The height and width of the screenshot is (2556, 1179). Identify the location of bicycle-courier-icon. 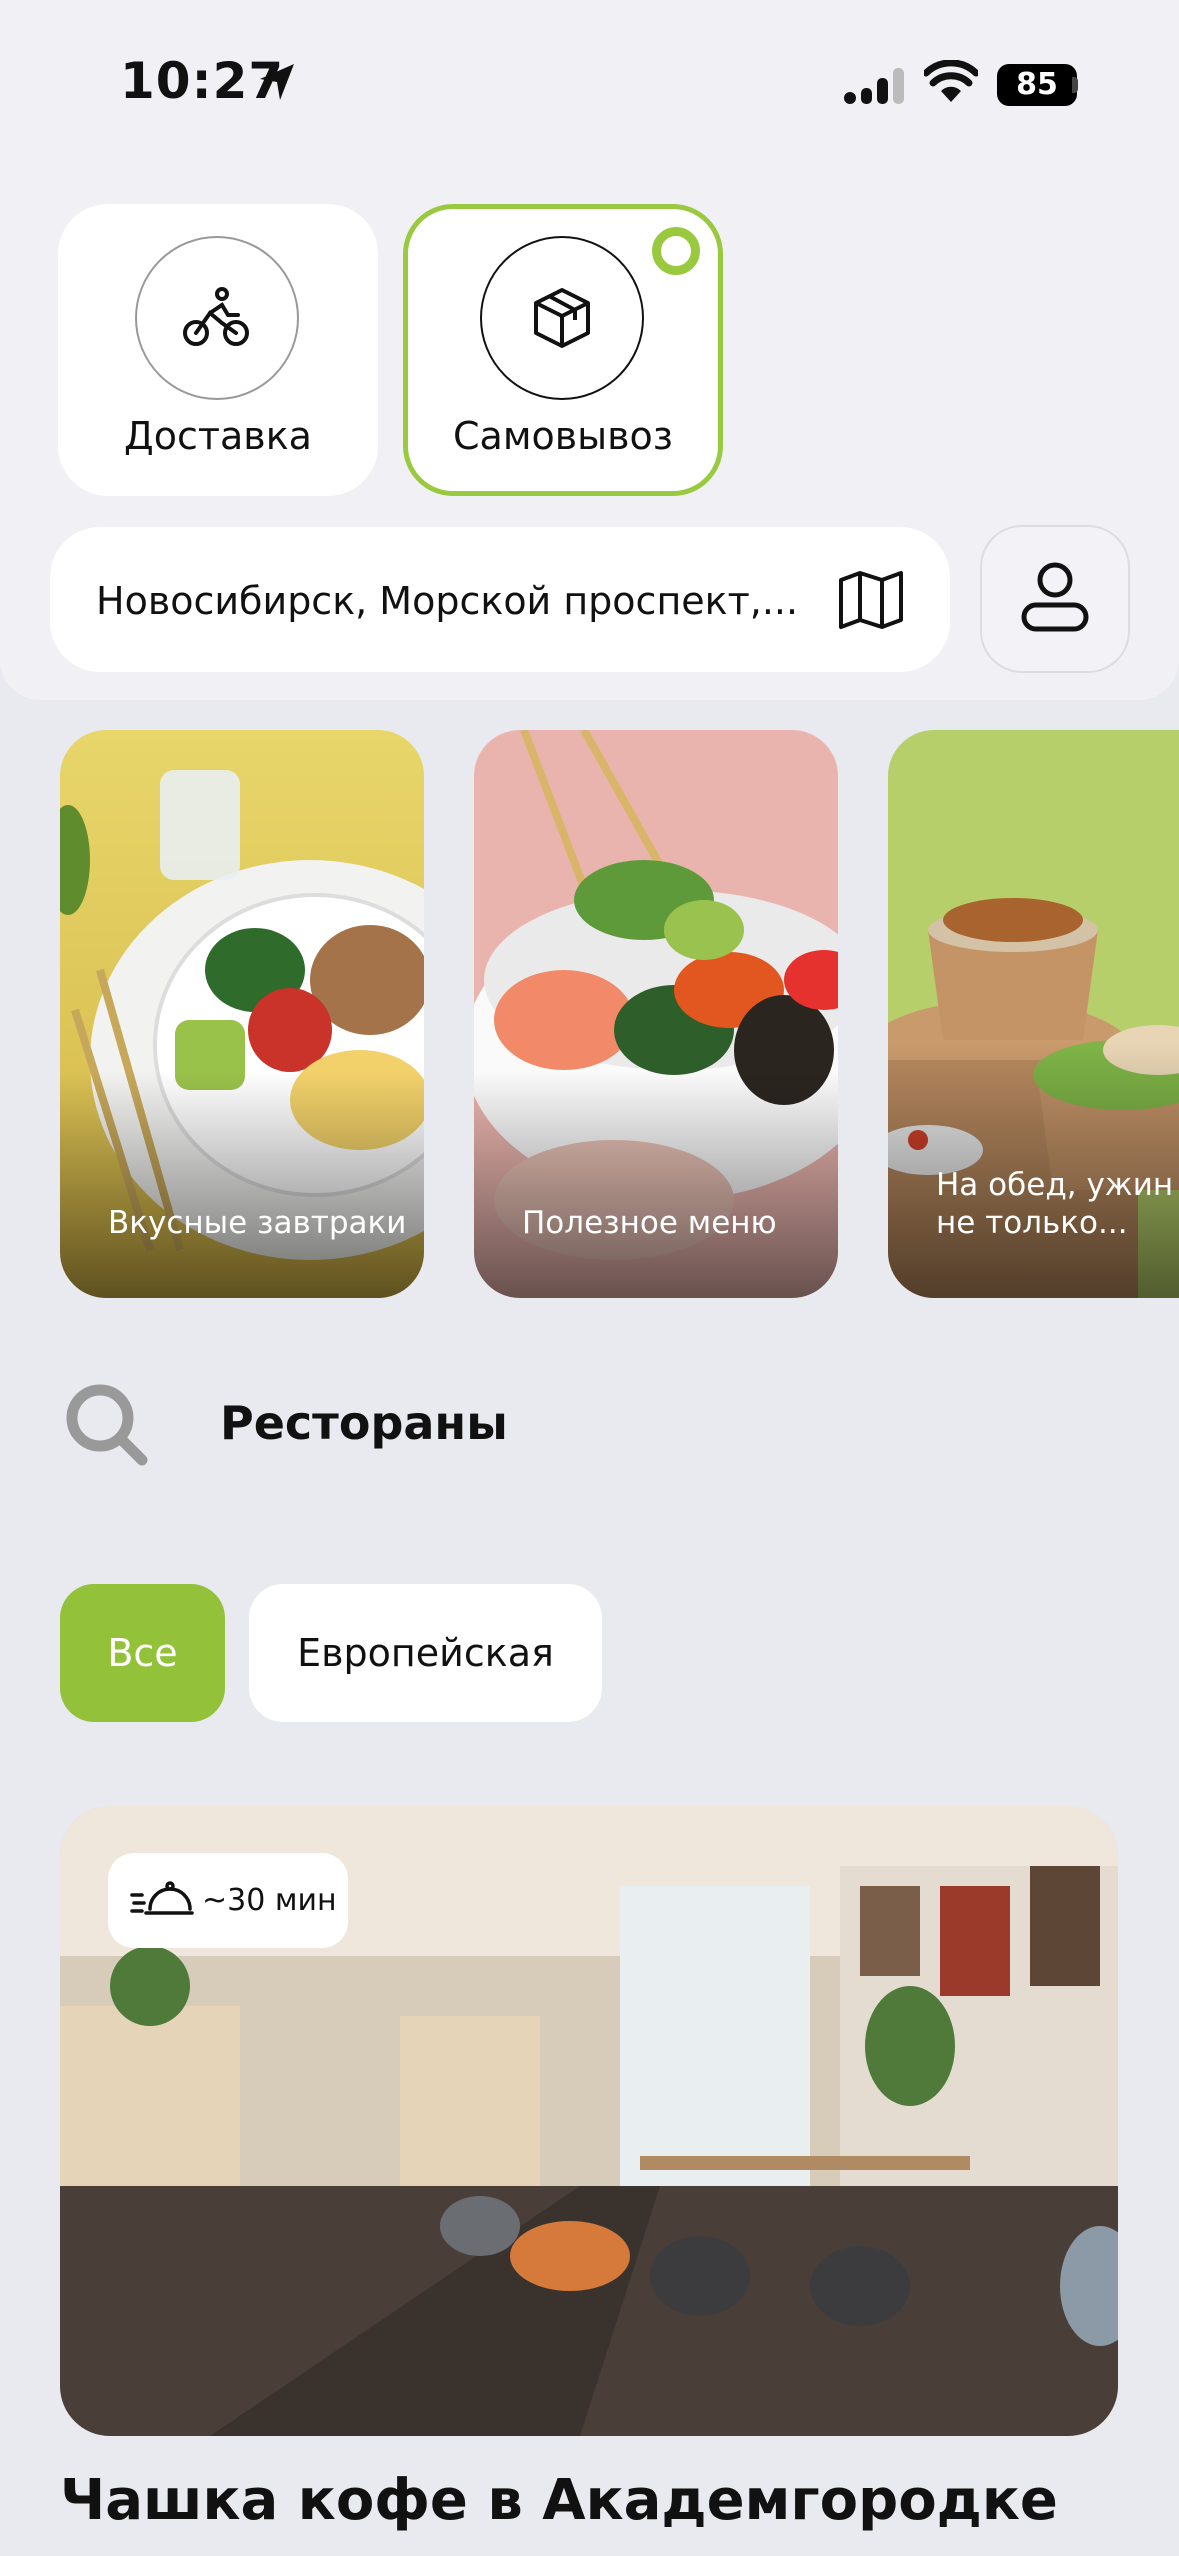
(217, 318).